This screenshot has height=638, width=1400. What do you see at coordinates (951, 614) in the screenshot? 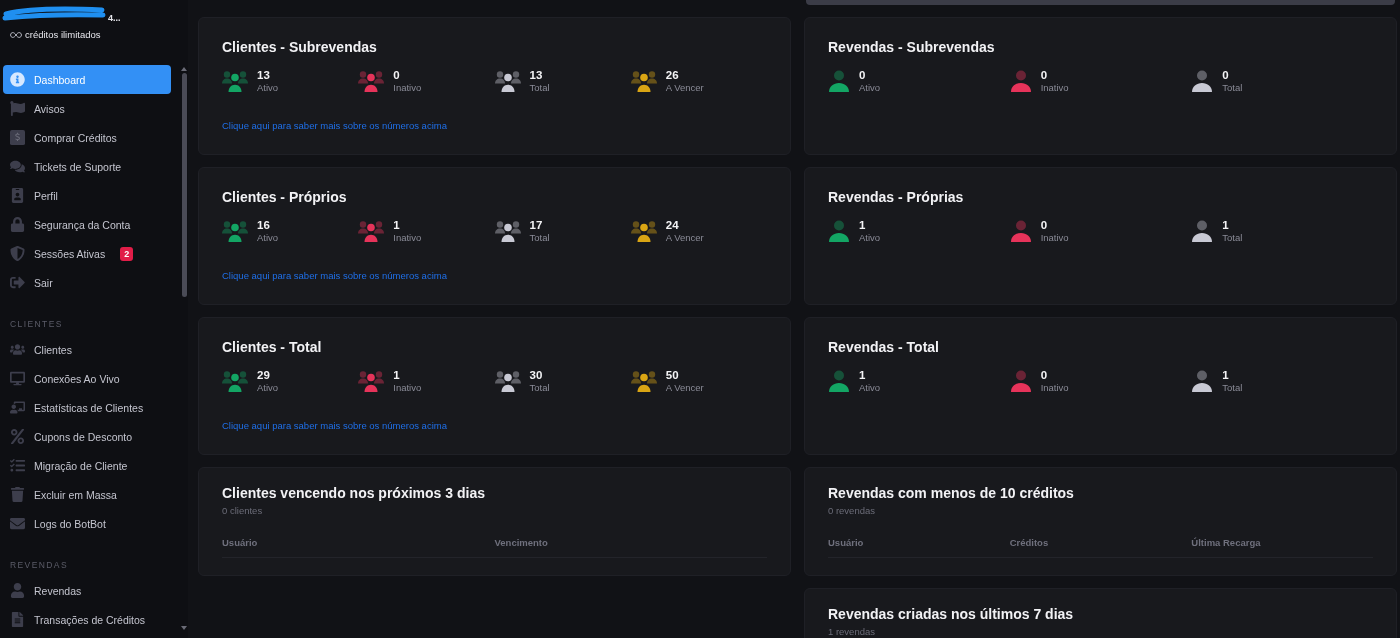
I see `card-title: Revendas criadas nos últimos 7 dias` at bounding box center [951, 614].